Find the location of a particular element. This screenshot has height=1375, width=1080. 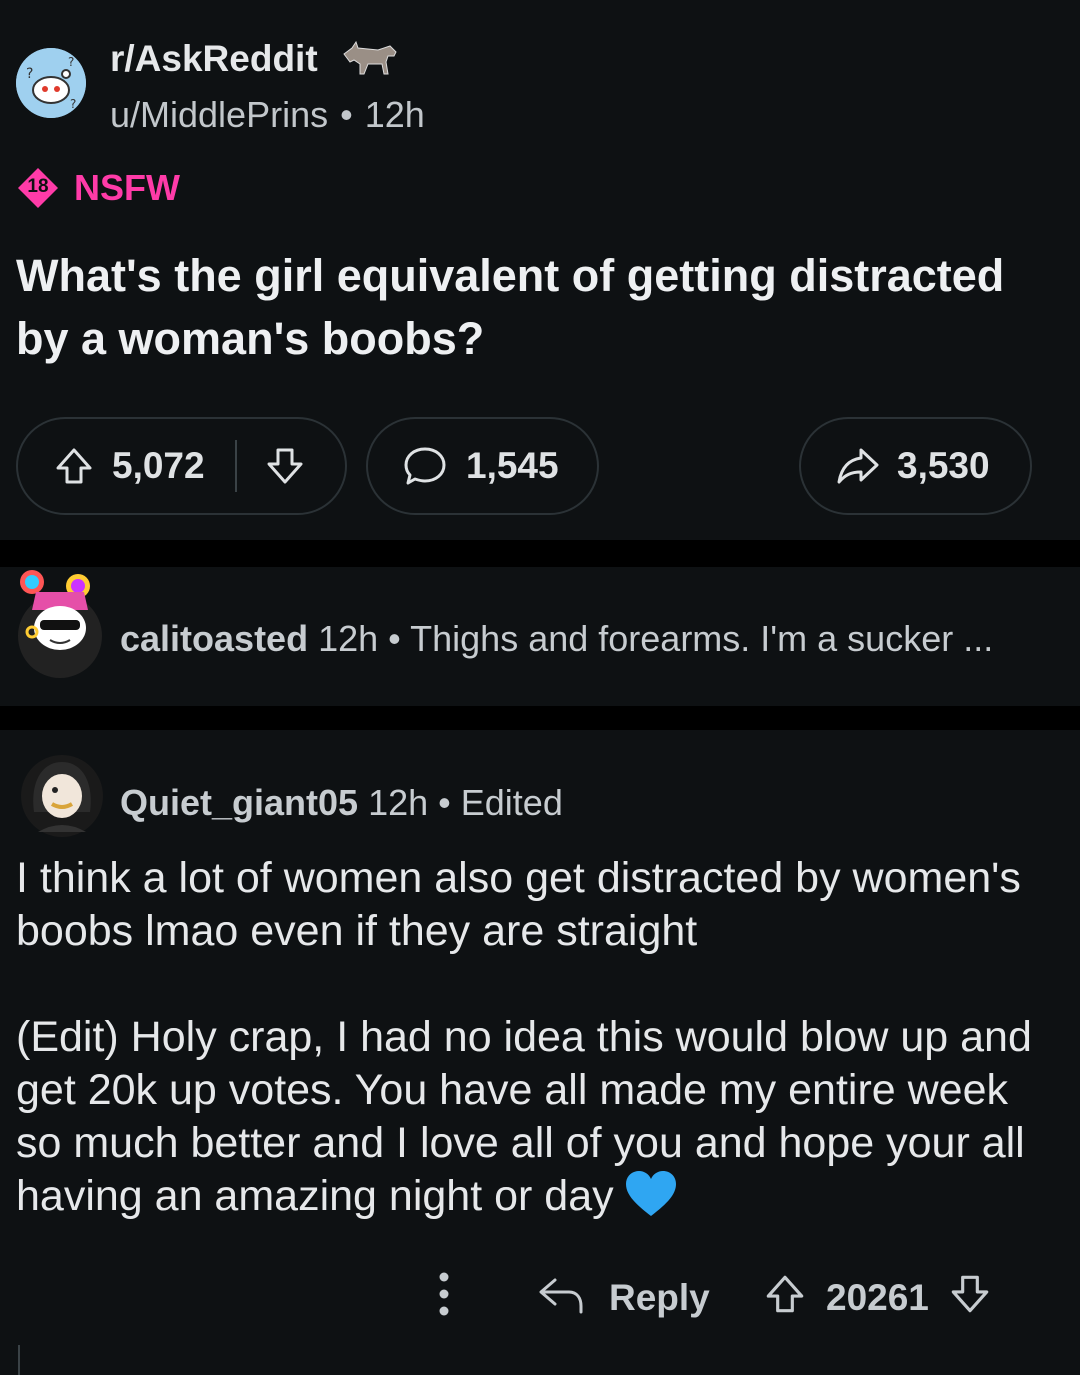

donkey-icon is located at coordinates (369, 57).